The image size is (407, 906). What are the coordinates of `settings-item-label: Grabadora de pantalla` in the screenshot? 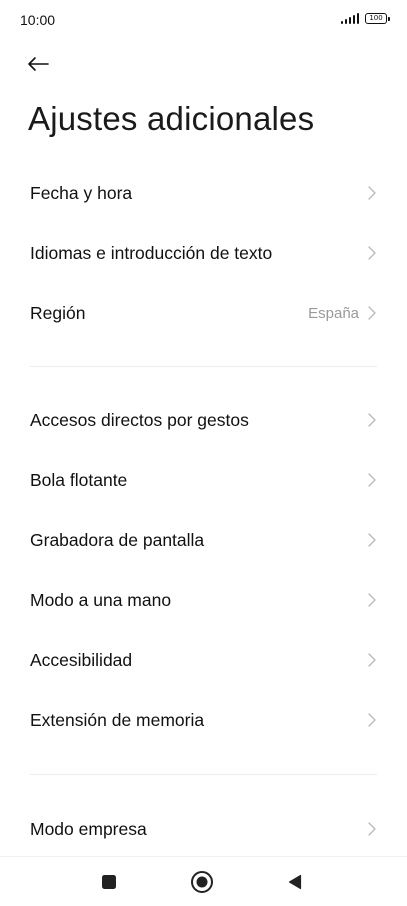 It's located at (117, 539).